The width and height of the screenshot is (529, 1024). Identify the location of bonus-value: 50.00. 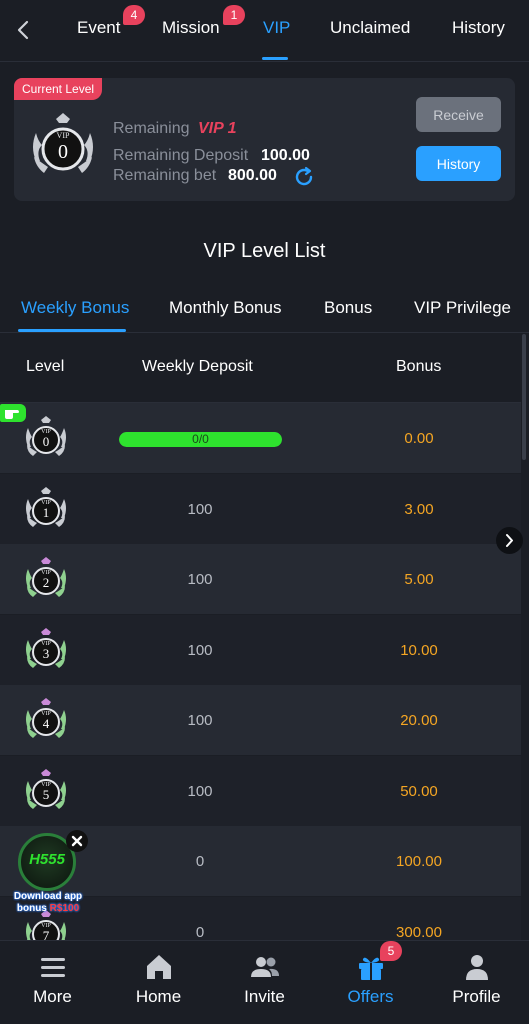
(419, 791).